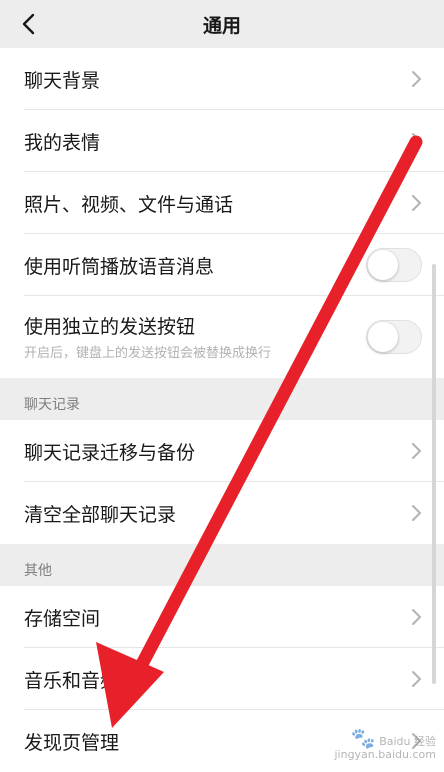  I want to click on earpiece-toggle, so click(394, 265).